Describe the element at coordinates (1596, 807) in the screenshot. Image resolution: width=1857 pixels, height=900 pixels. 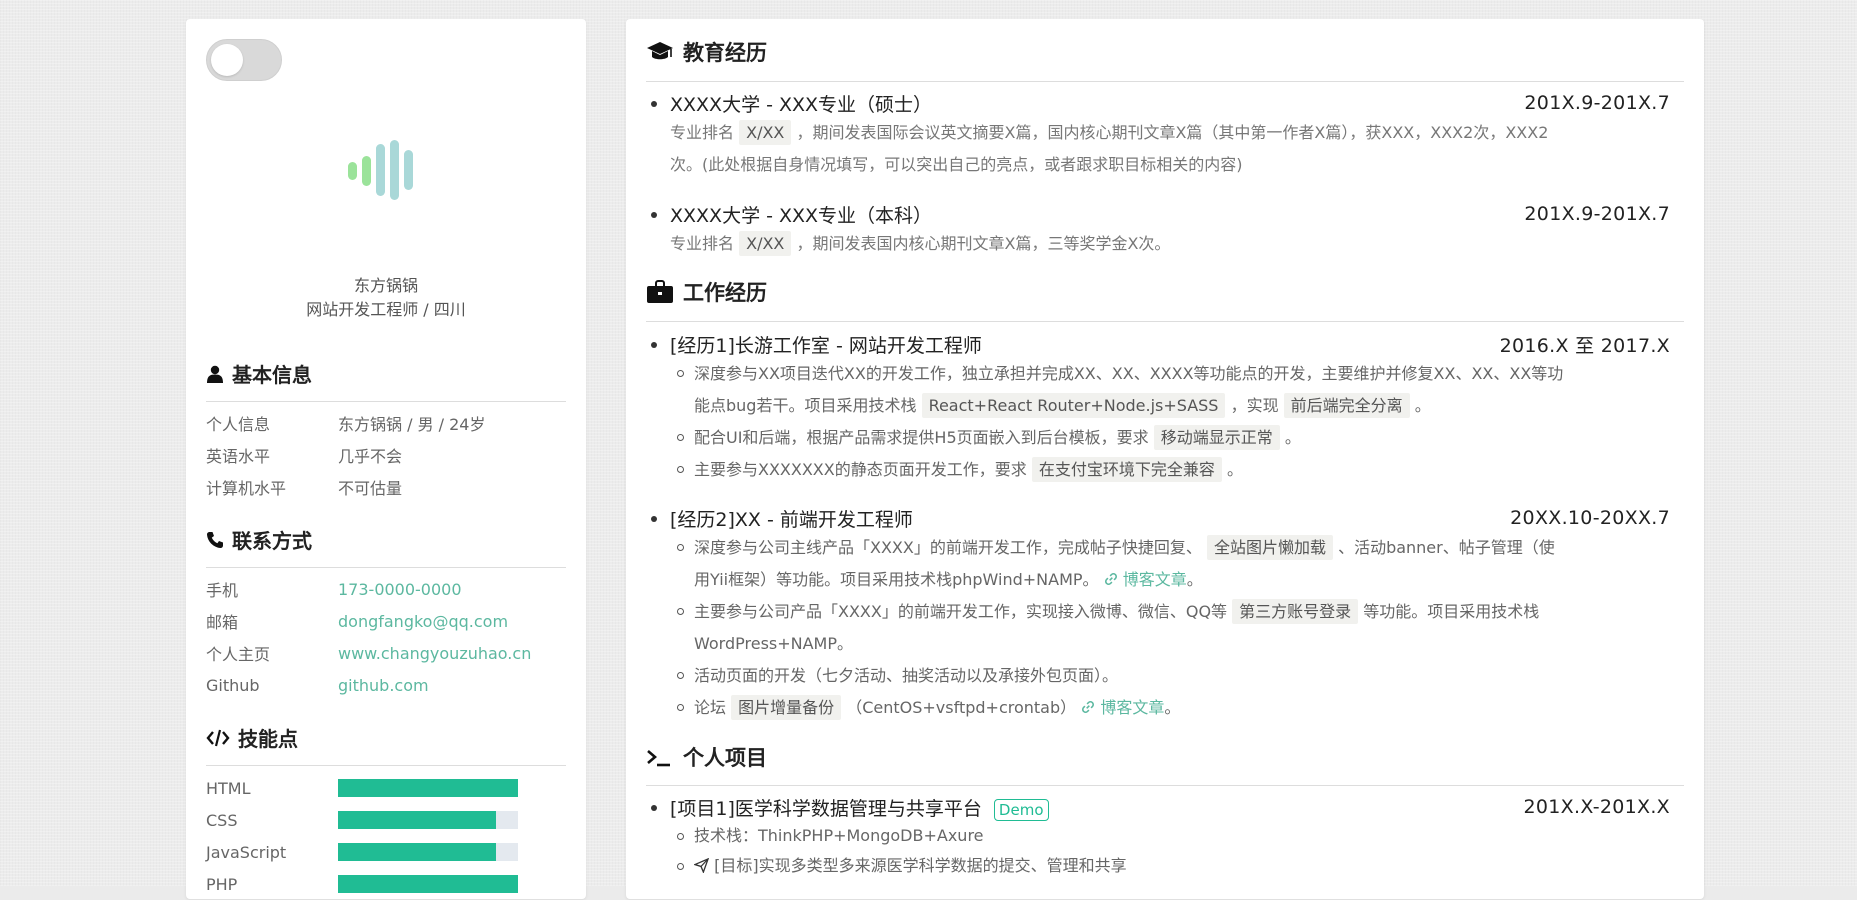
I see `entry-date: 201X.X-201X.X` at that location.